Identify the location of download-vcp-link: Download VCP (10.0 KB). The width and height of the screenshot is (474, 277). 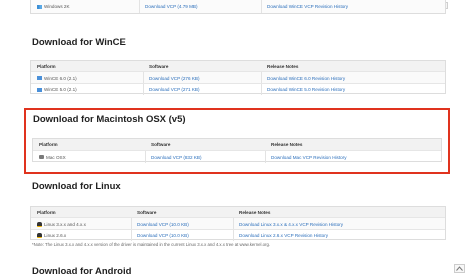
(163, 235).